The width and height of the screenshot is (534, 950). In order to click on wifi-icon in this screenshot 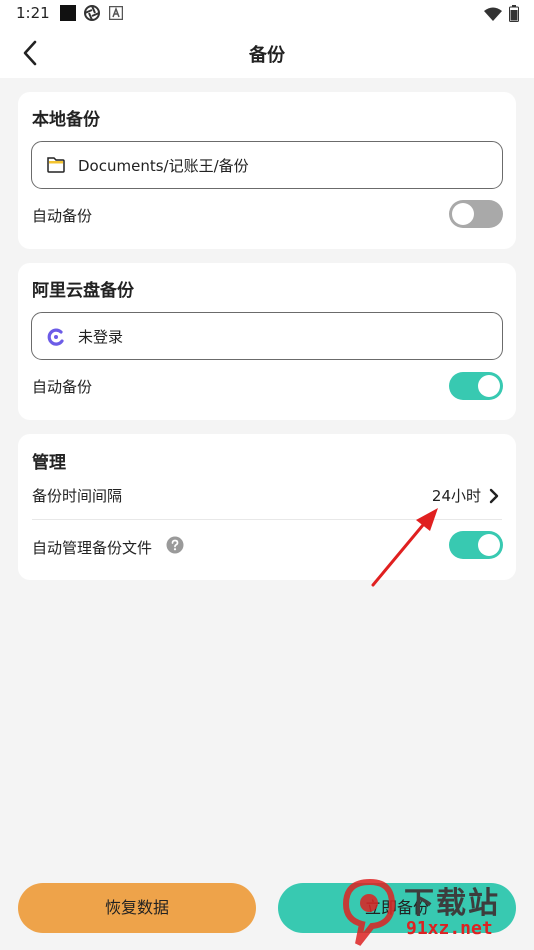, I will do `click(493, 15)`.